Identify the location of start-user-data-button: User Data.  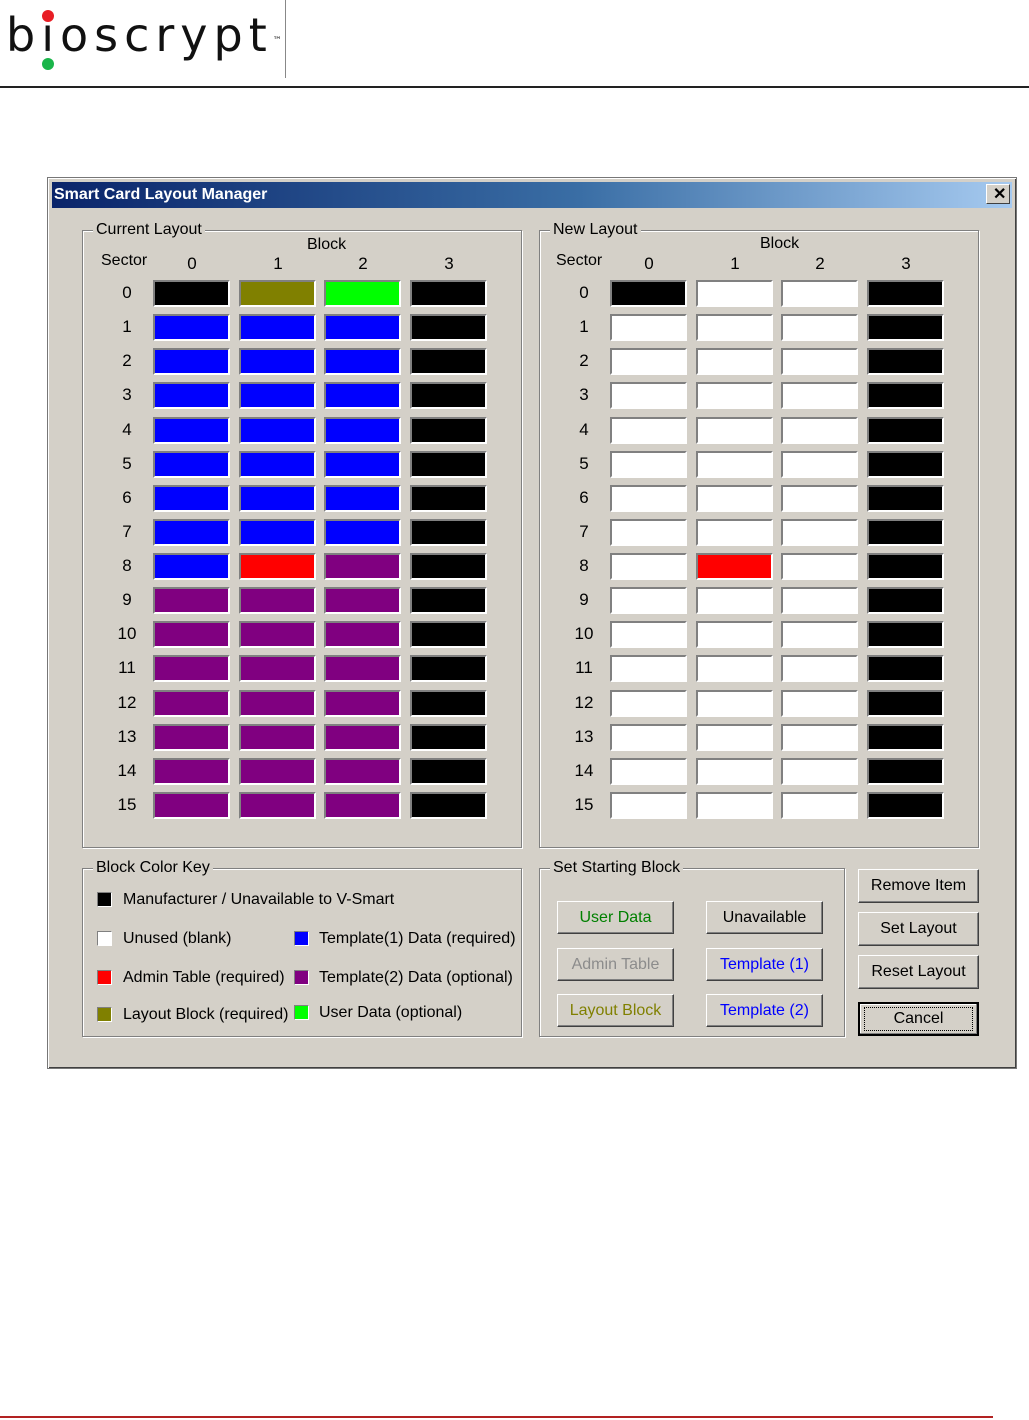
(615, 917).